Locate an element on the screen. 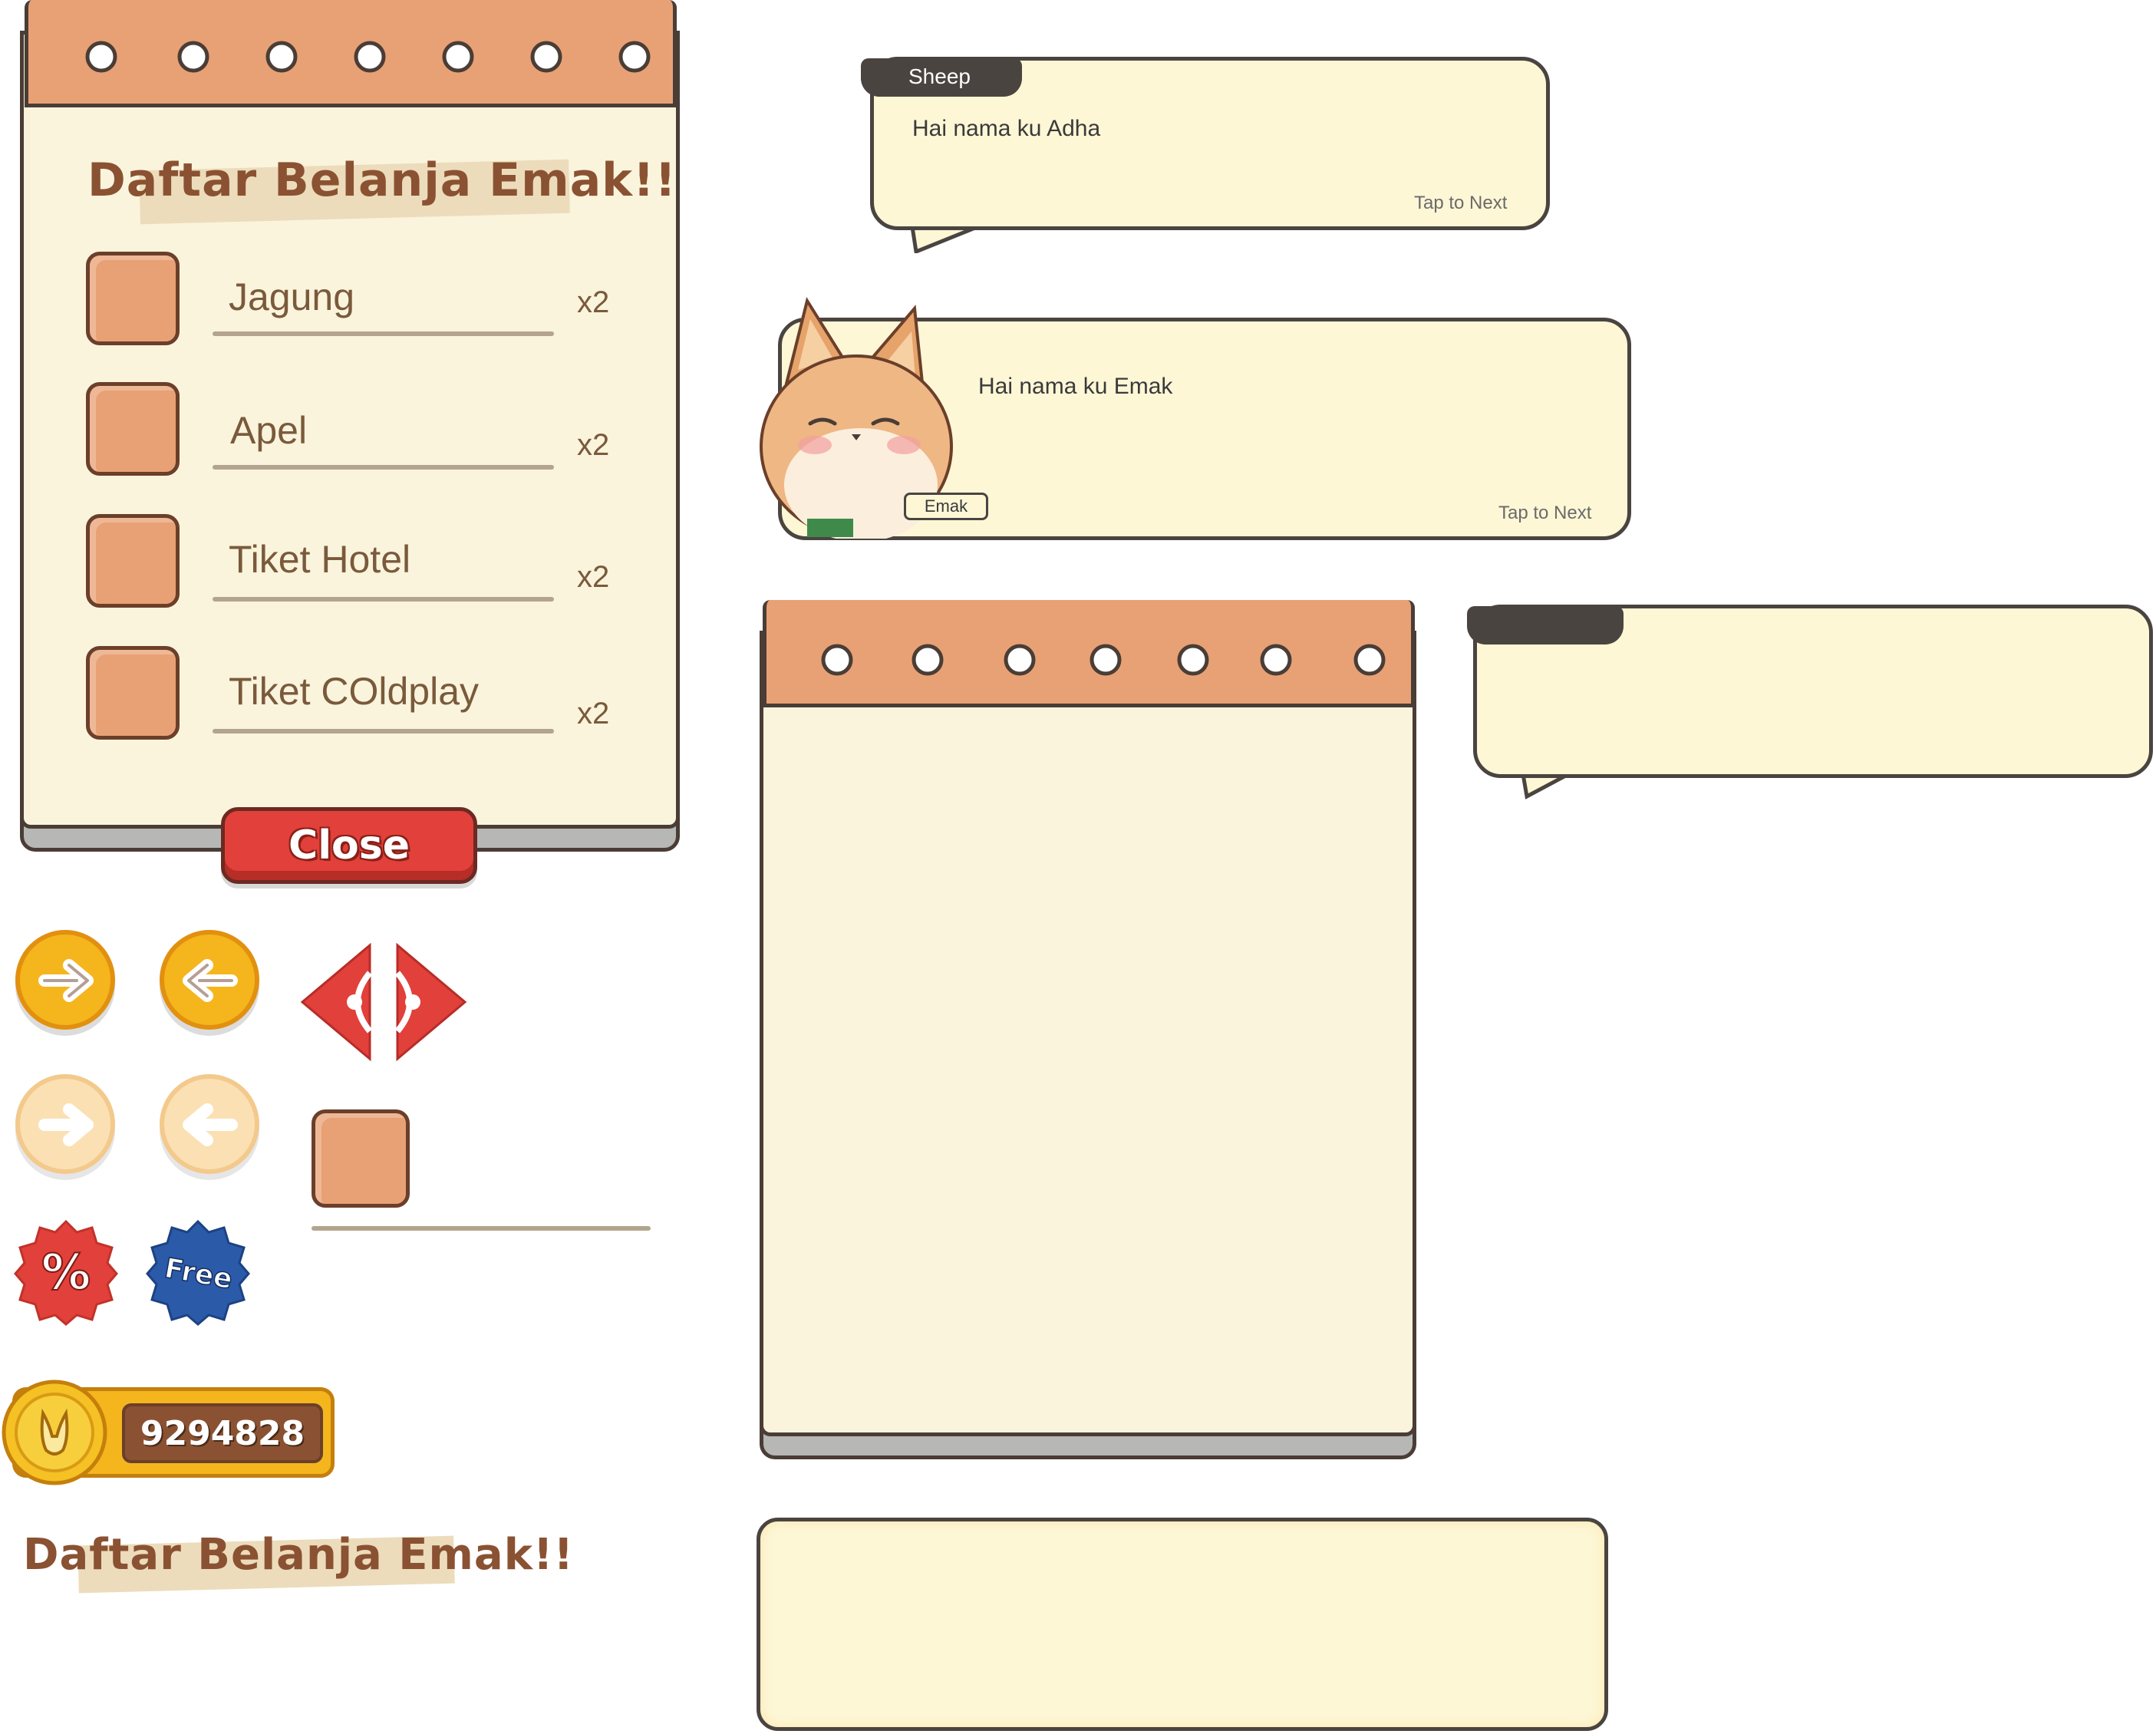 This screenshot has height=1734, width=2156. checkbox-sample is located at coordinates (361, 1159).